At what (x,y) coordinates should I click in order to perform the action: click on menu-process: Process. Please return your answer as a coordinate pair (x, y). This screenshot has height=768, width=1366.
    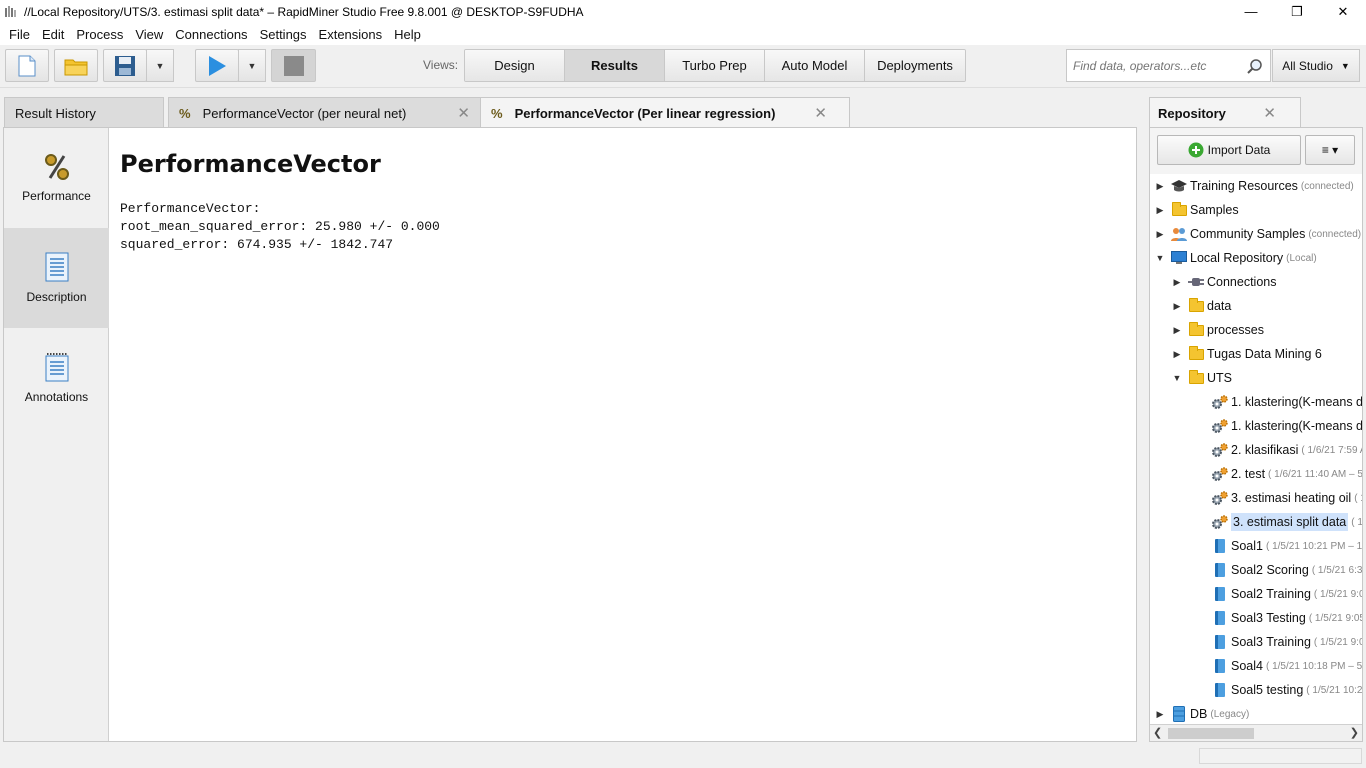
    Looking at the image, I should click on (99, 34).